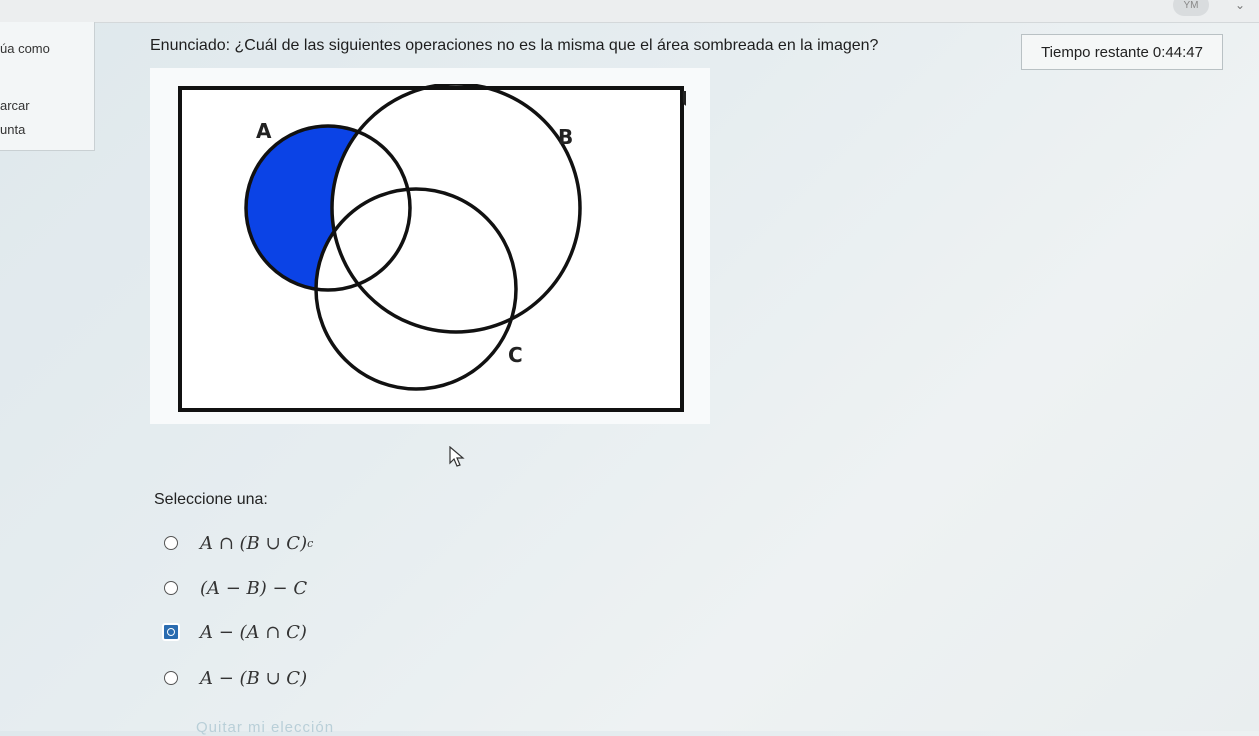 This screenshot has height=736, width=1259. I want to click on complement-superscript: c, so click(310, 543).